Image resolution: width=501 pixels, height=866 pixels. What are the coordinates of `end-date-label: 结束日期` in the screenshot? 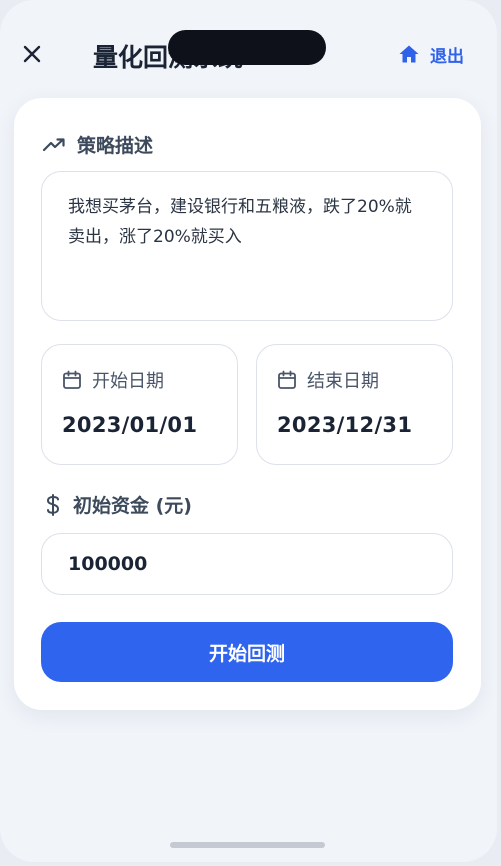 It's located at (328, 380).